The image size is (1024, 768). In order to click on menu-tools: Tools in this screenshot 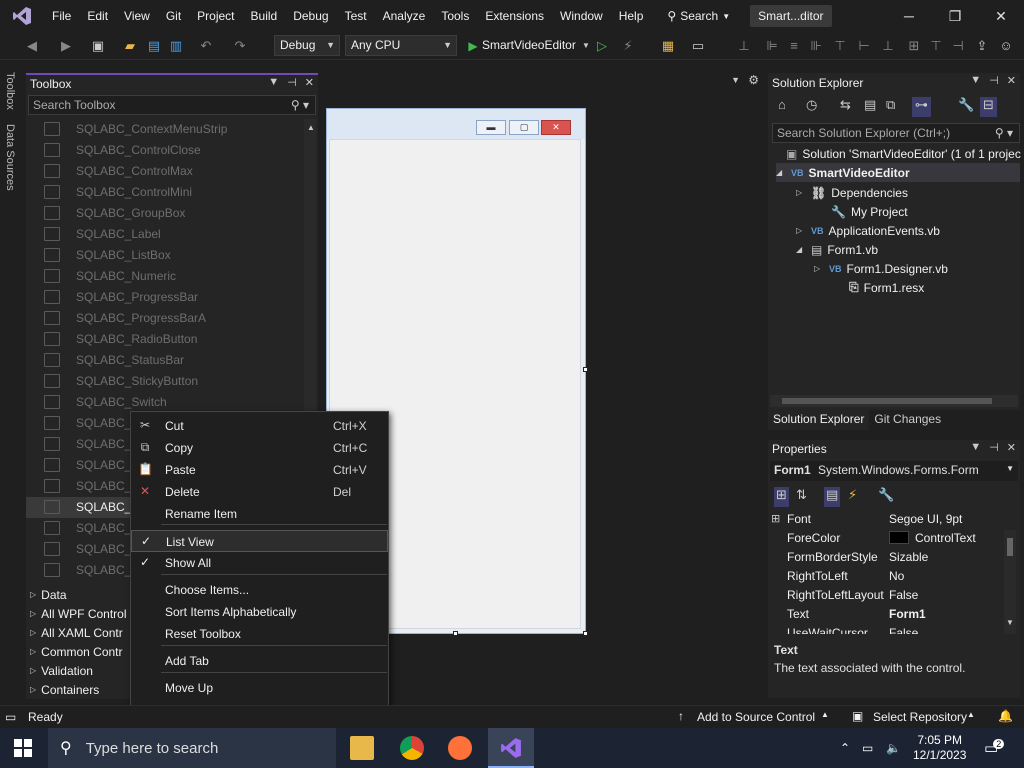, I will do `click(455, 16)`.